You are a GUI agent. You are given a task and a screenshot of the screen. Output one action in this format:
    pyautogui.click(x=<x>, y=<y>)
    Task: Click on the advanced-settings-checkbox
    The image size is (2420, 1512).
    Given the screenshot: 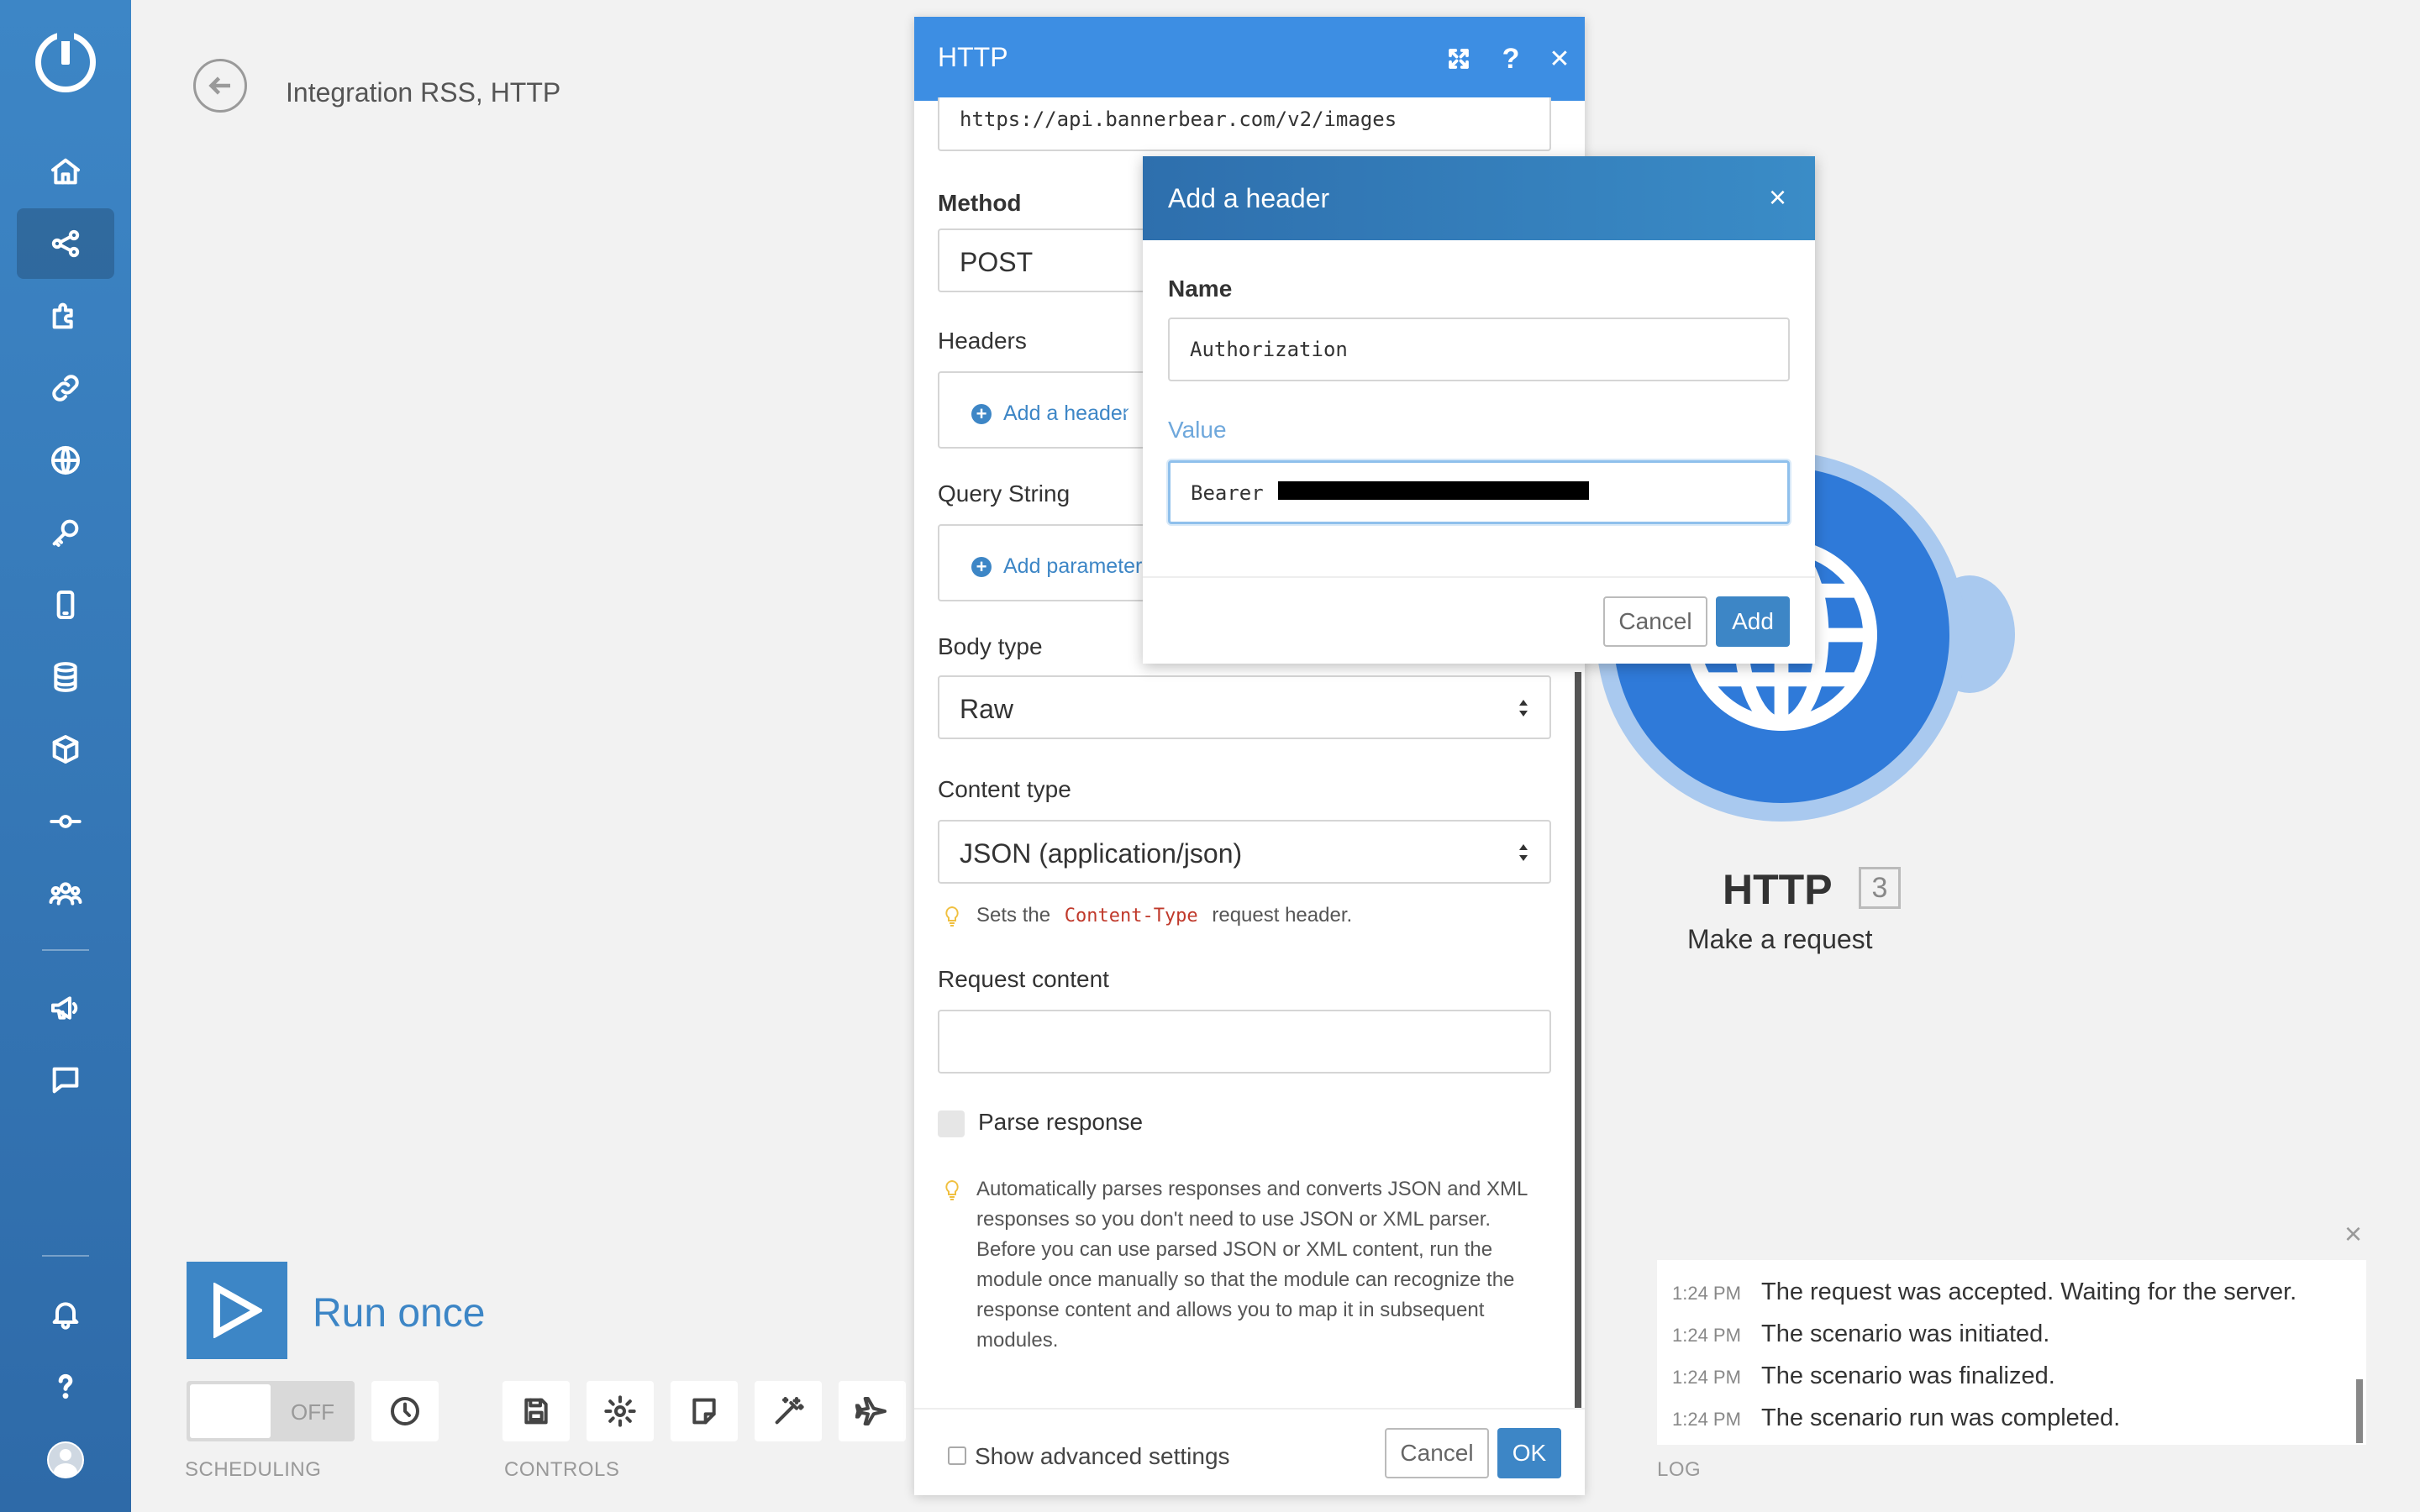 What is the action you would take?
    pyautogui.click(x=957, y=1455)
    